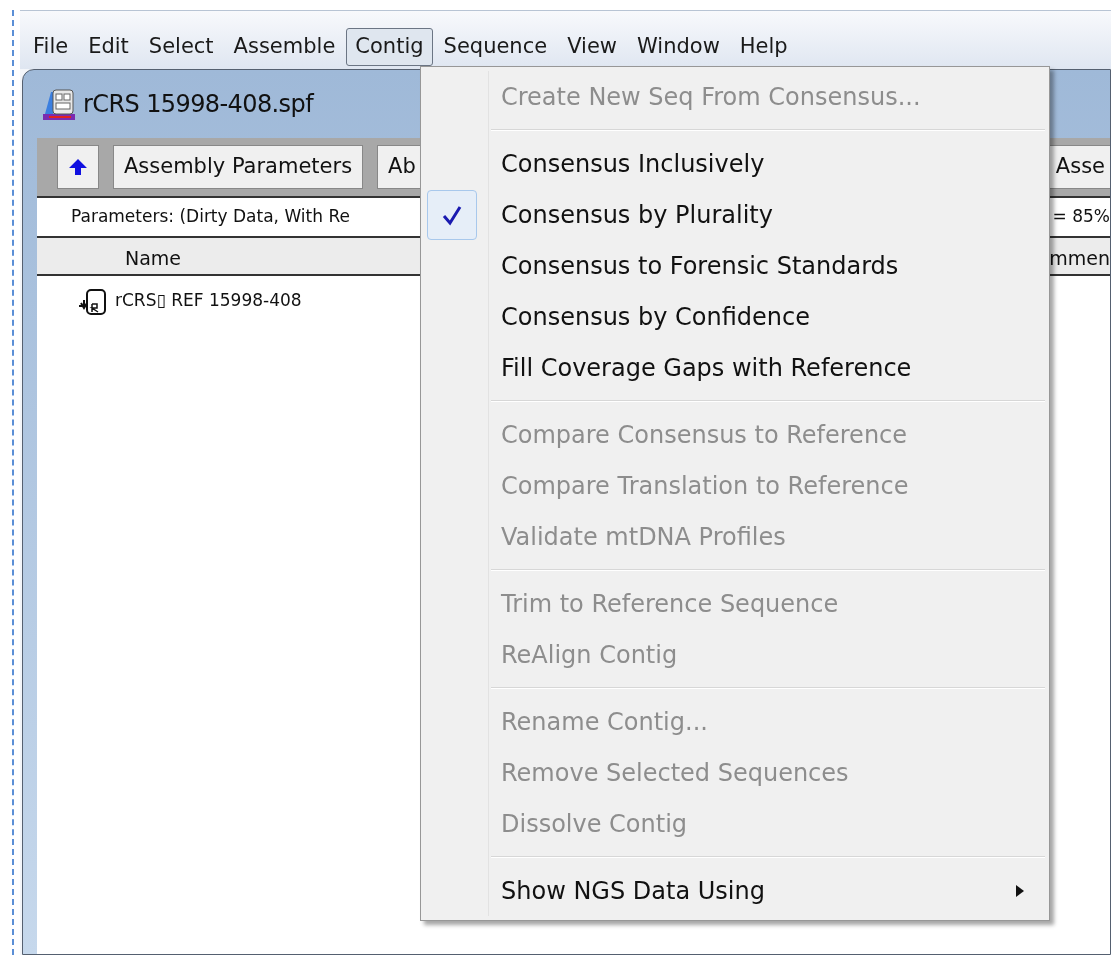 The height and width of the screenshot is (955, 1111). Describe the element at coordinates (592, 47) in the screenshot. I see `menu-item: View` at that location.